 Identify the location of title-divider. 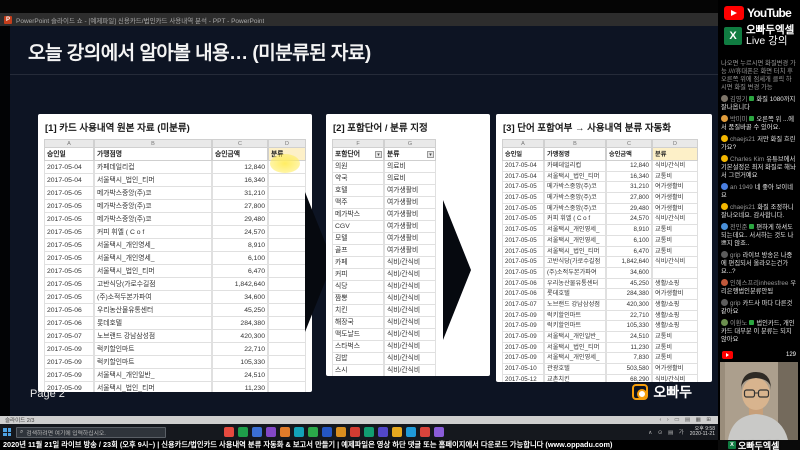
(364, 74).